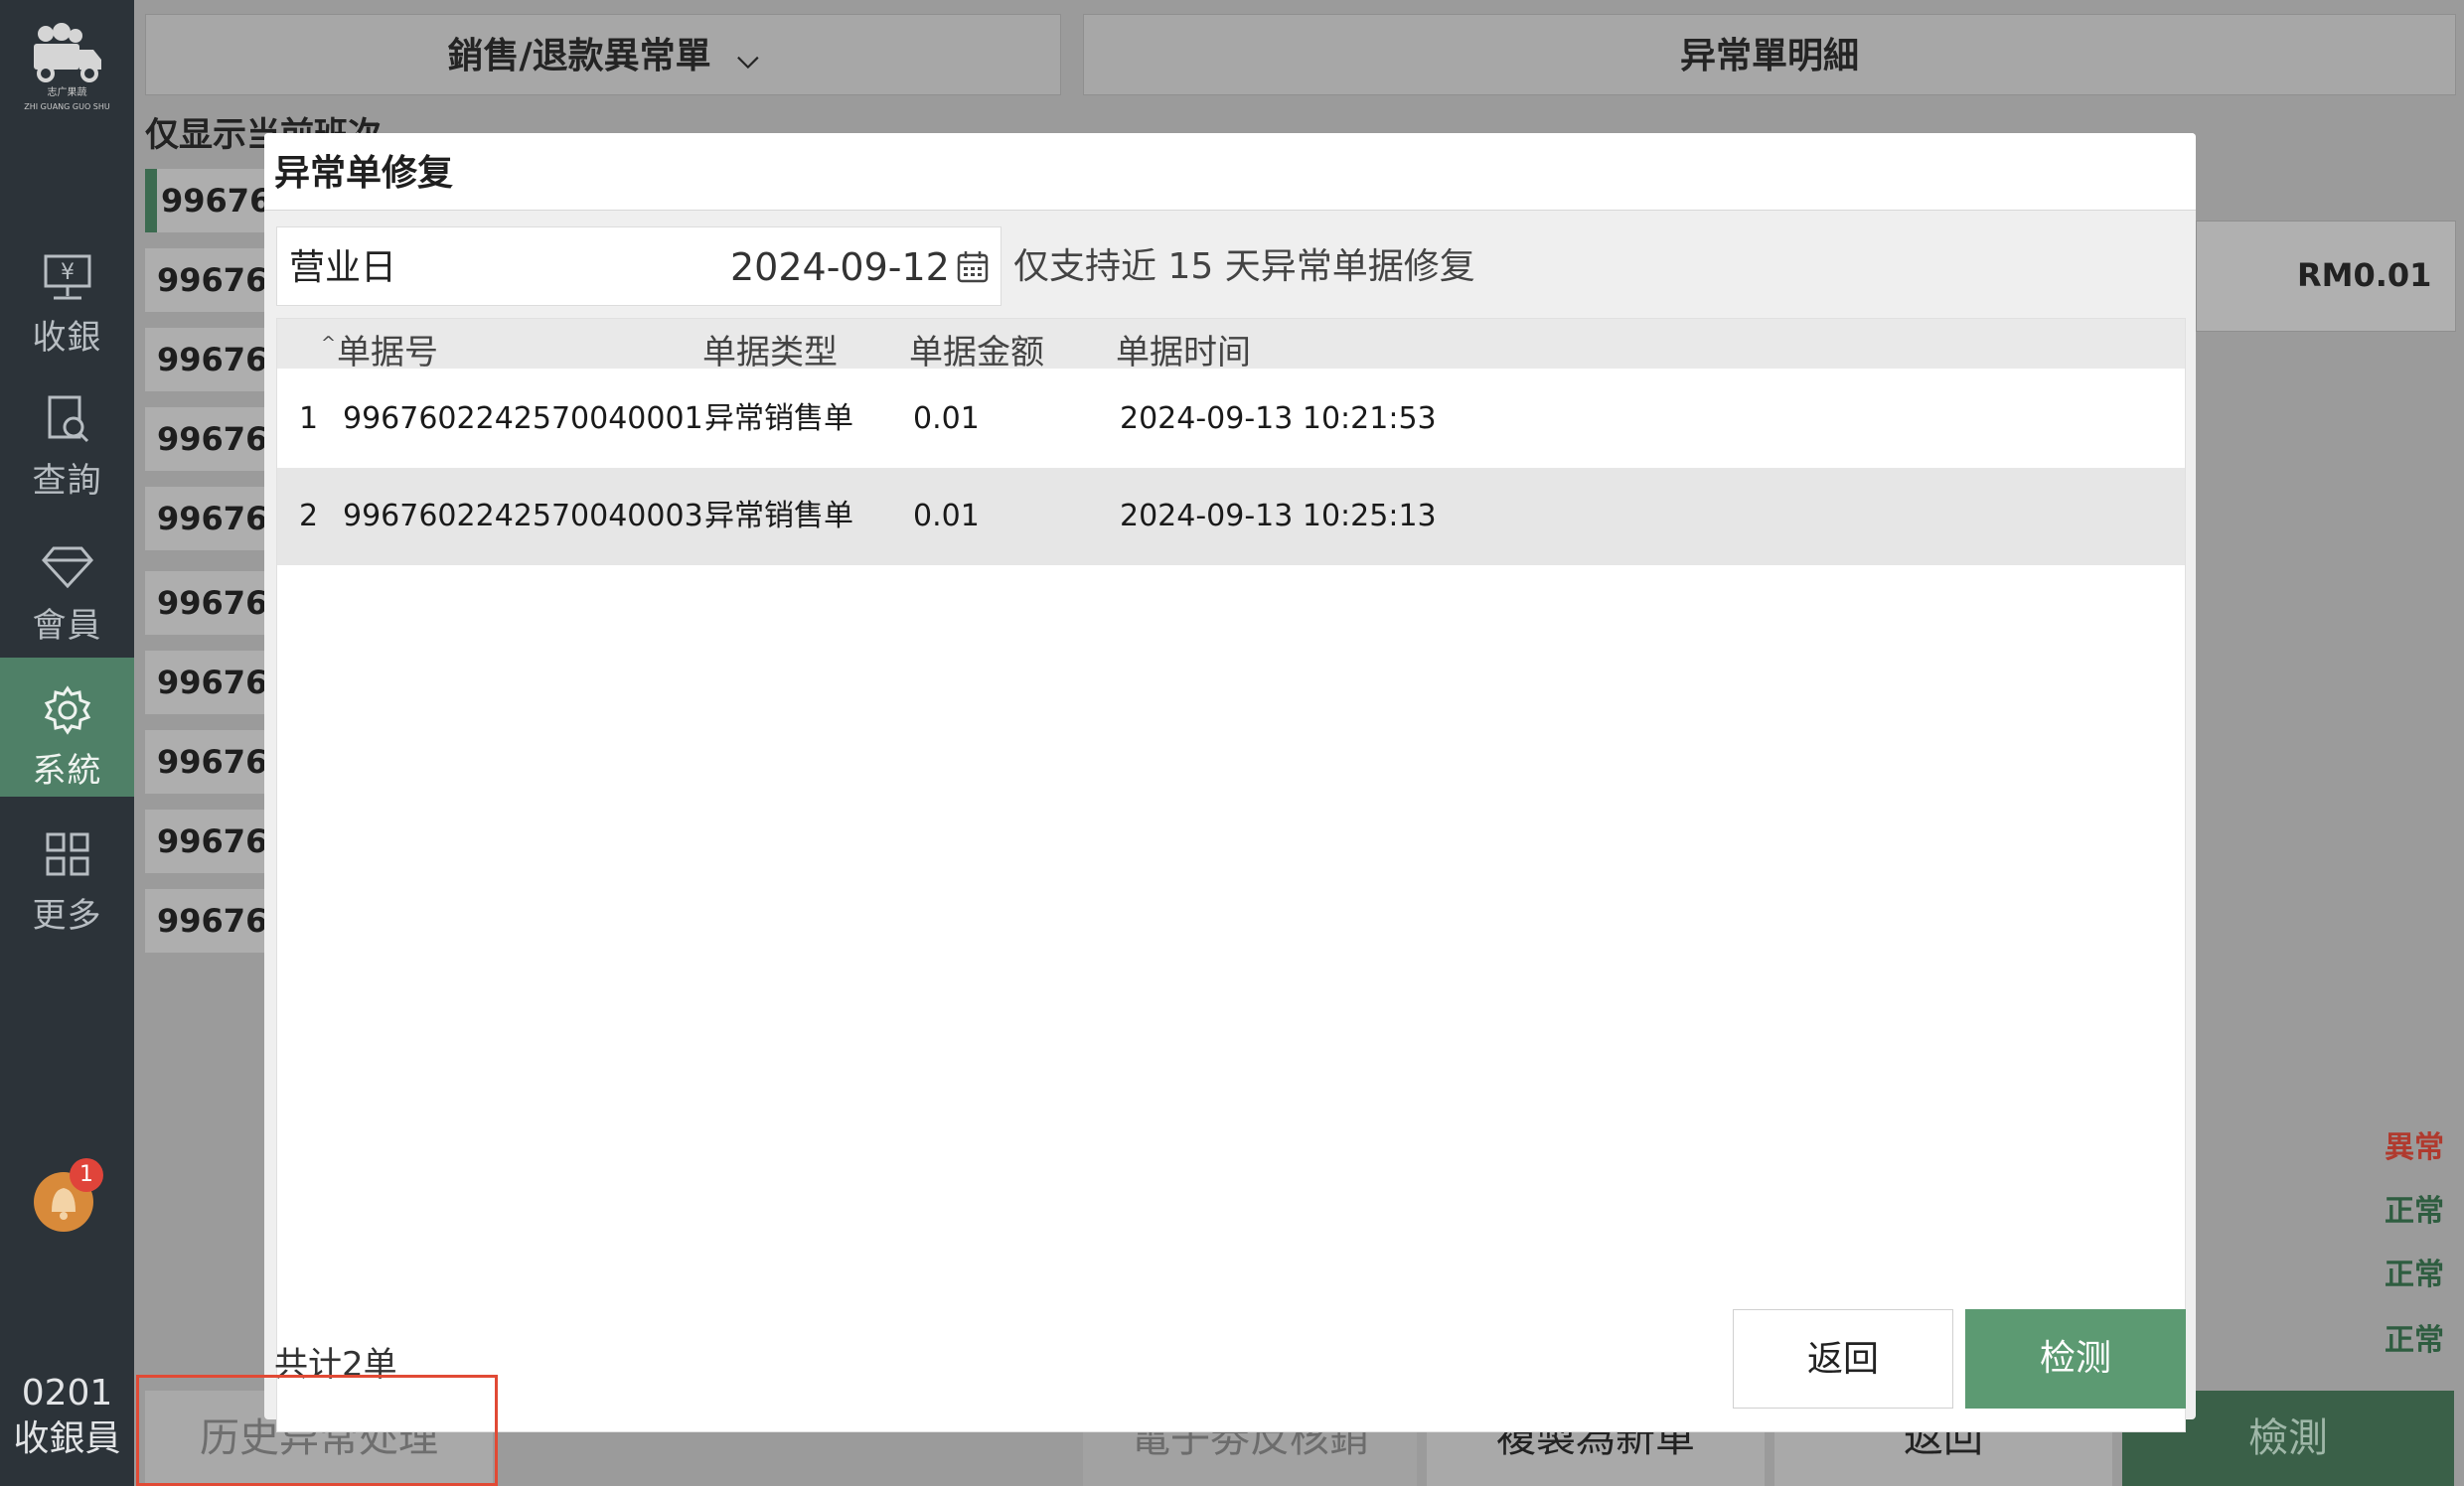 This screenshot has width=2464, height=1486. I want to click on order-number: 9967602242570040003, so click(523, 516).